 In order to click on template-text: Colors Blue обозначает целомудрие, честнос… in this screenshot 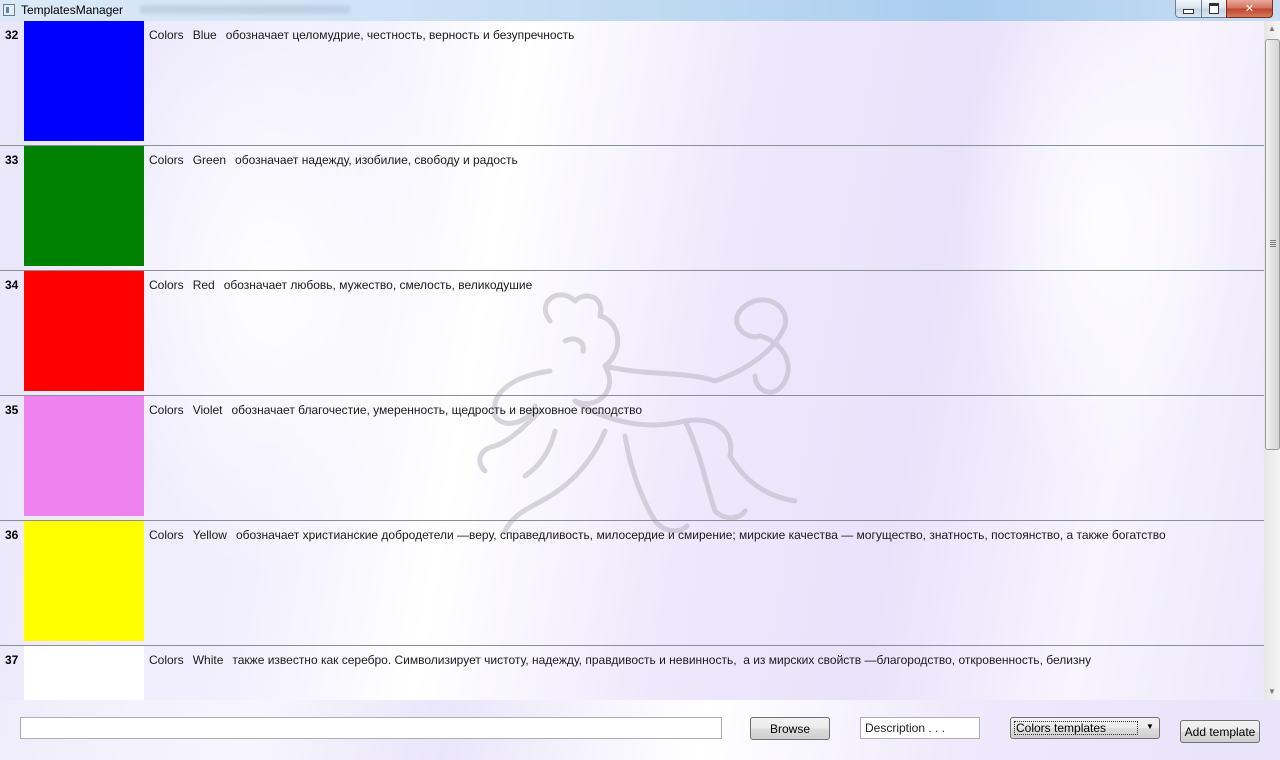, I will do `click(366, 35)`.